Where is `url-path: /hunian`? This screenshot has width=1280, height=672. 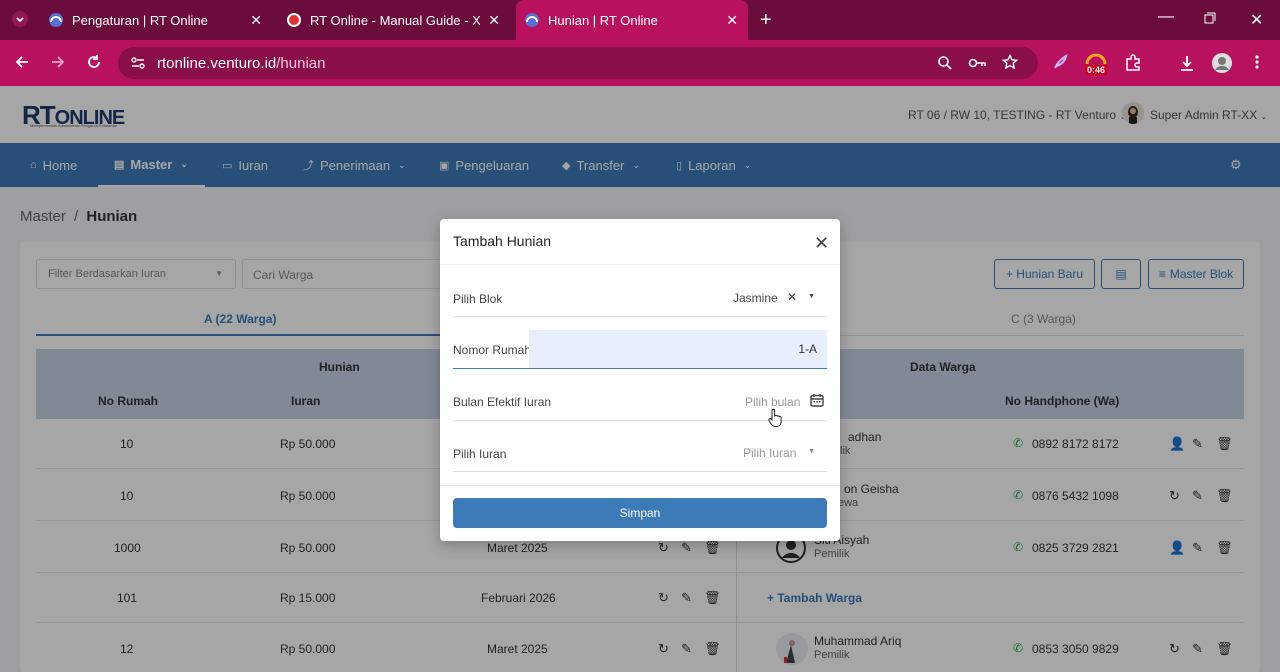 url-path: /hunian is located at coordinates (301, 63).